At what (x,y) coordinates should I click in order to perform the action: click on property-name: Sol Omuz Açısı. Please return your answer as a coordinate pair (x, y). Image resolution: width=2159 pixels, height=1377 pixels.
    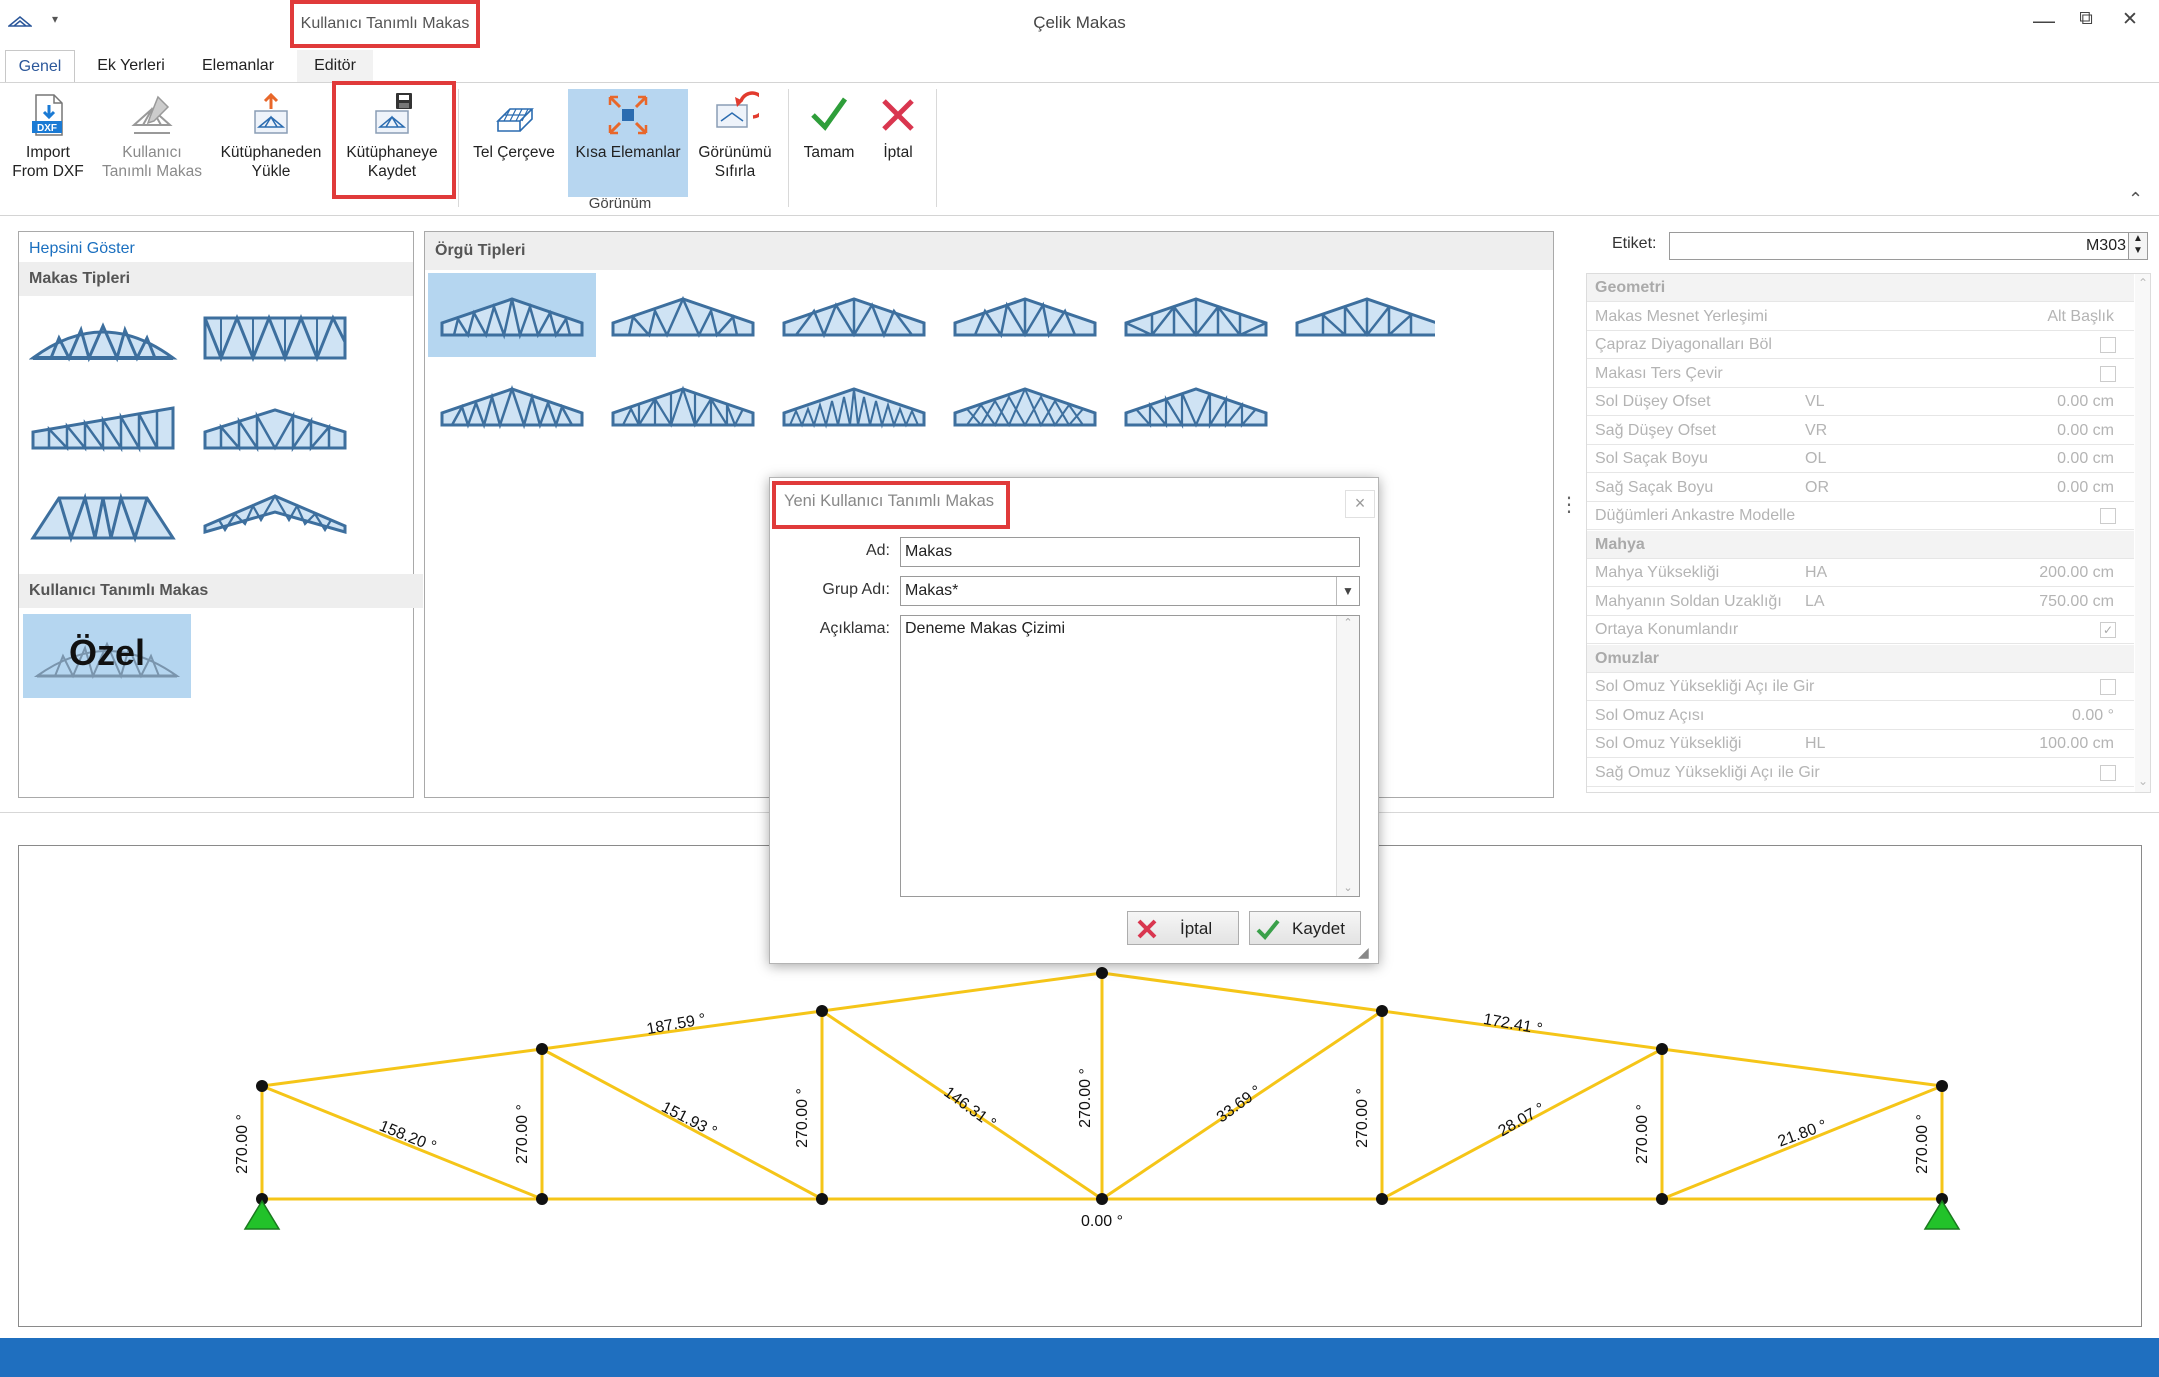
    Looking at the image, I should click on (1650, 715).